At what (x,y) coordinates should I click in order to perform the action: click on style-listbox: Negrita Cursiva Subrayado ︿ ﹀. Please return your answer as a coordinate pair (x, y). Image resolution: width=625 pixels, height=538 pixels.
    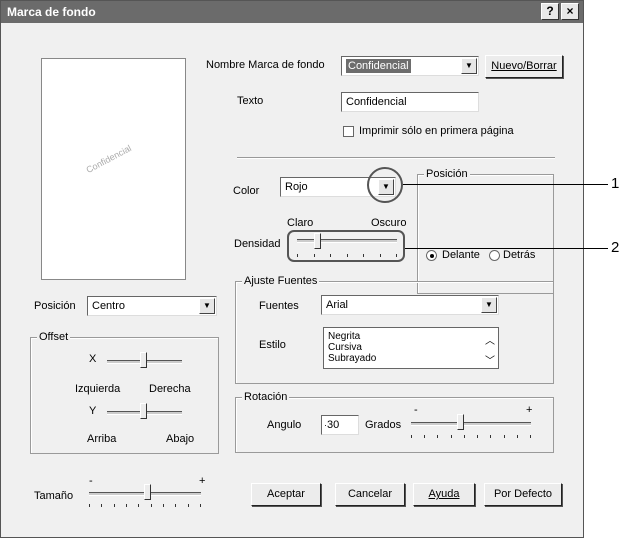
    Looking at the image, I should click on (411, 348).